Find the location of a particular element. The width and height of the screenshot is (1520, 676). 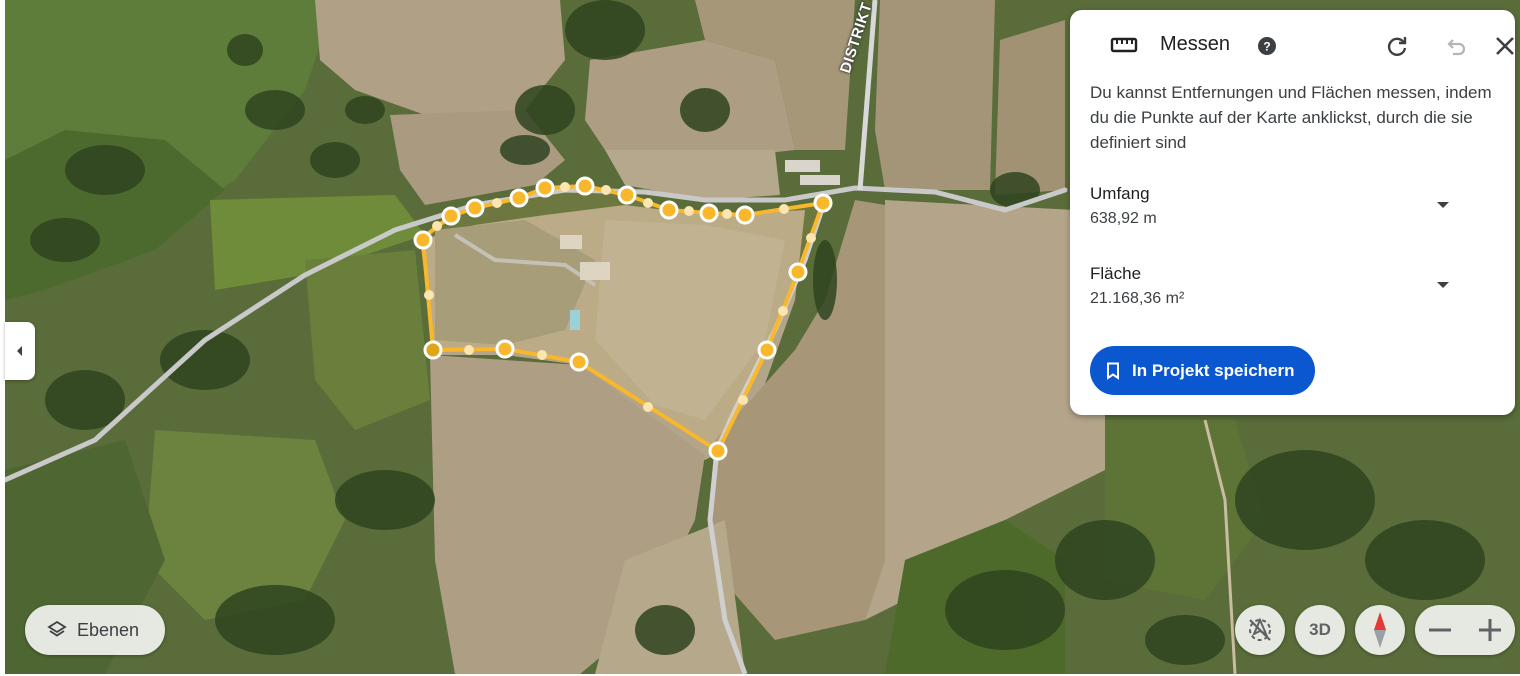

perimeter-row: Umfang 638,92 m is located at coordinates (1292, 209).